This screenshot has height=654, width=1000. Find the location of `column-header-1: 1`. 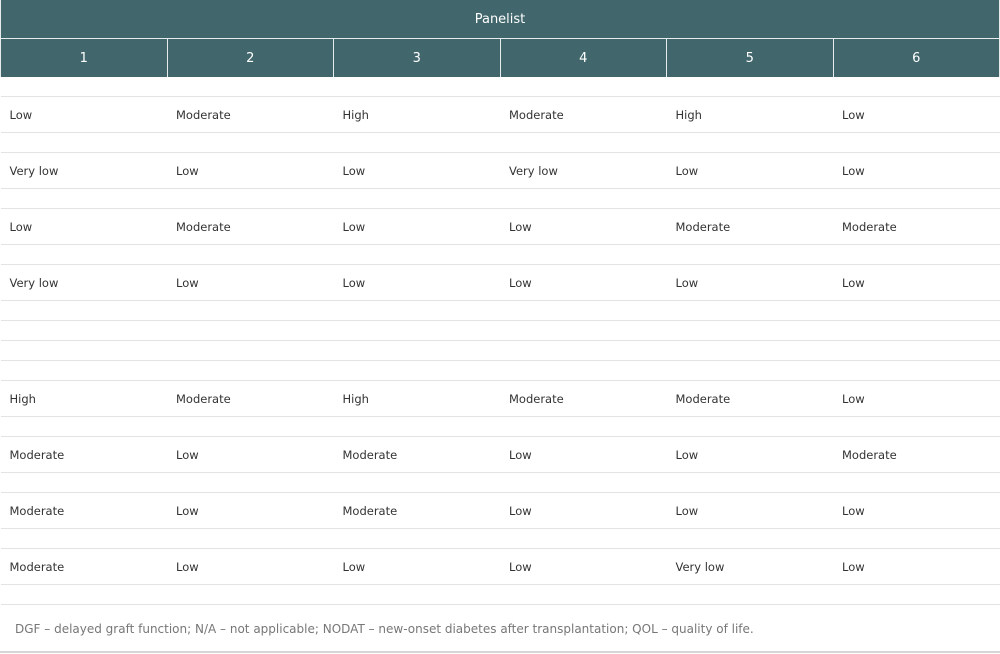

column-header-1: 1 is located at coordinates (84, 57).